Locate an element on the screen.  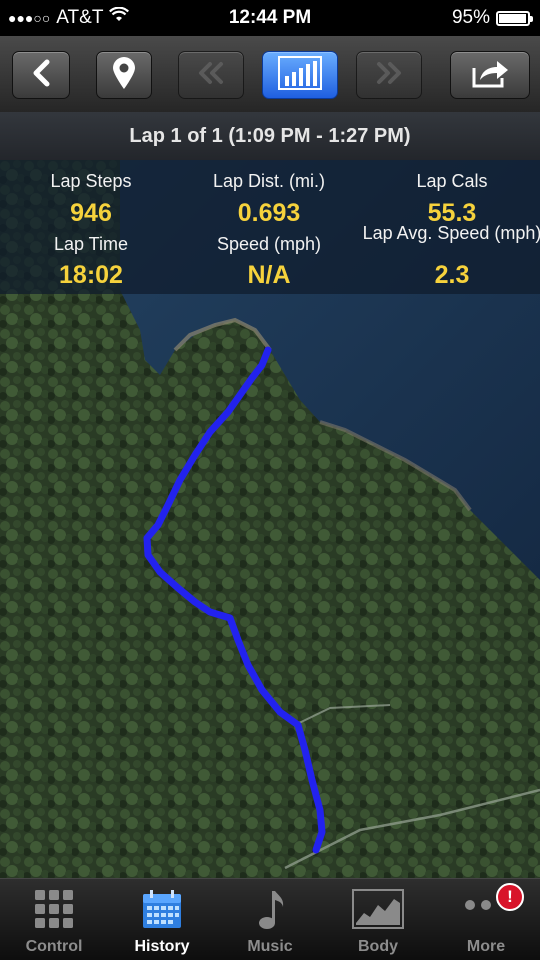
calendar-icon is located at coordinates (162, 909).